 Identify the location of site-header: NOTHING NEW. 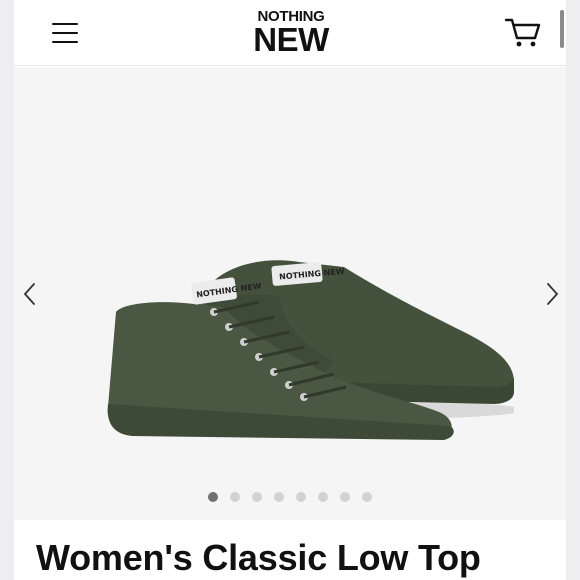
(290, 33).